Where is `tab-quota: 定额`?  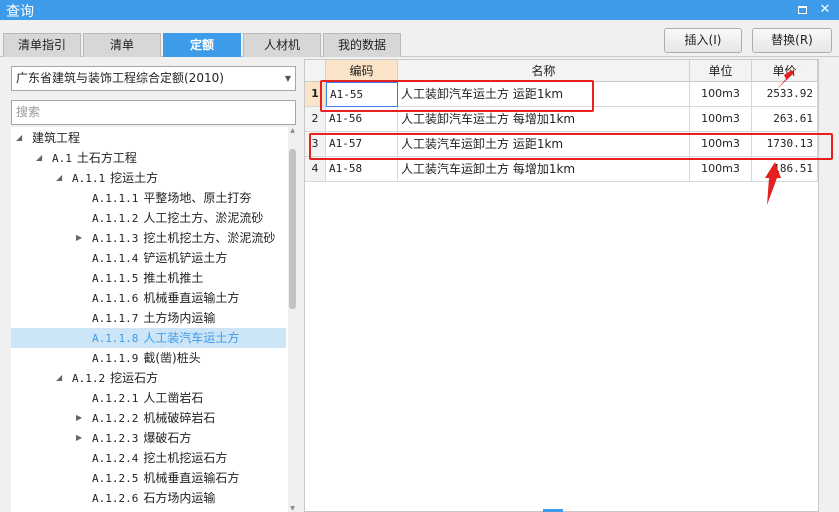
tab-quota: 定额 is located at coordinates (202, 45).